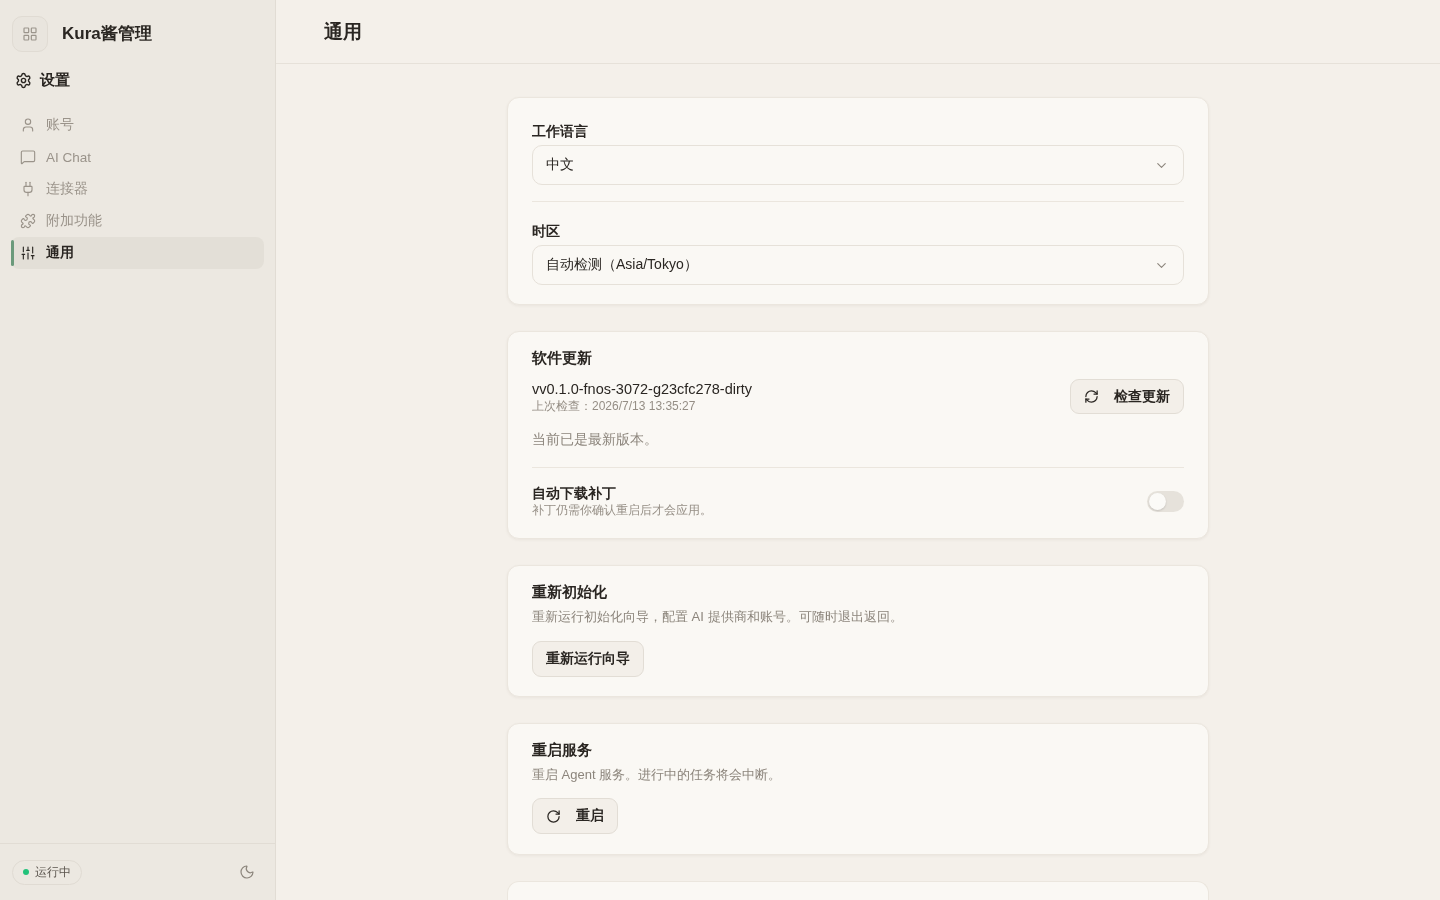  Describe the element at coordinates (28, 125) in the screenshot. I see `user-icon` at that location.